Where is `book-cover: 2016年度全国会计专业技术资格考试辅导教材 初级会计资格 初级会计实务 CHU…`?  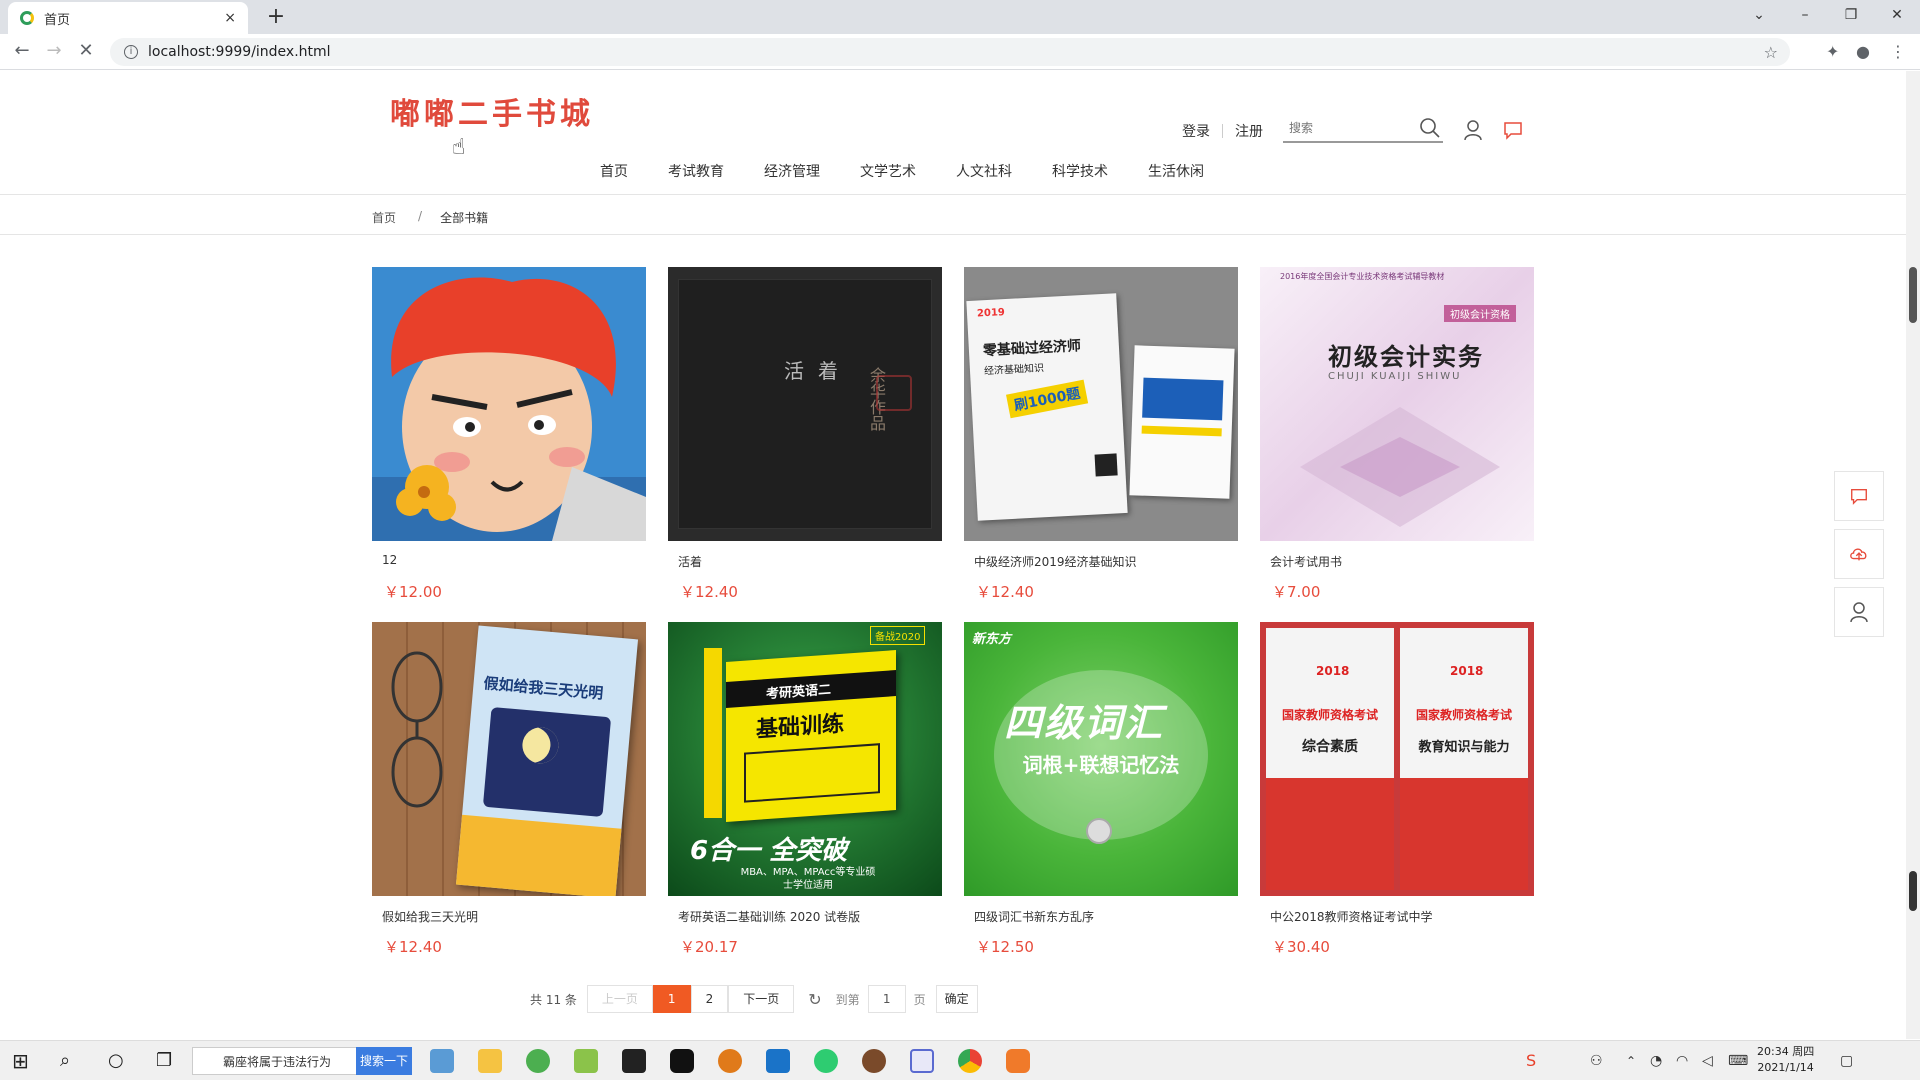 book-cover: 2016年度全国会计专业技术资格考试辅导教材 初级会计资格 初级会计实务 CHU… is located at coordinates (1397, 404).